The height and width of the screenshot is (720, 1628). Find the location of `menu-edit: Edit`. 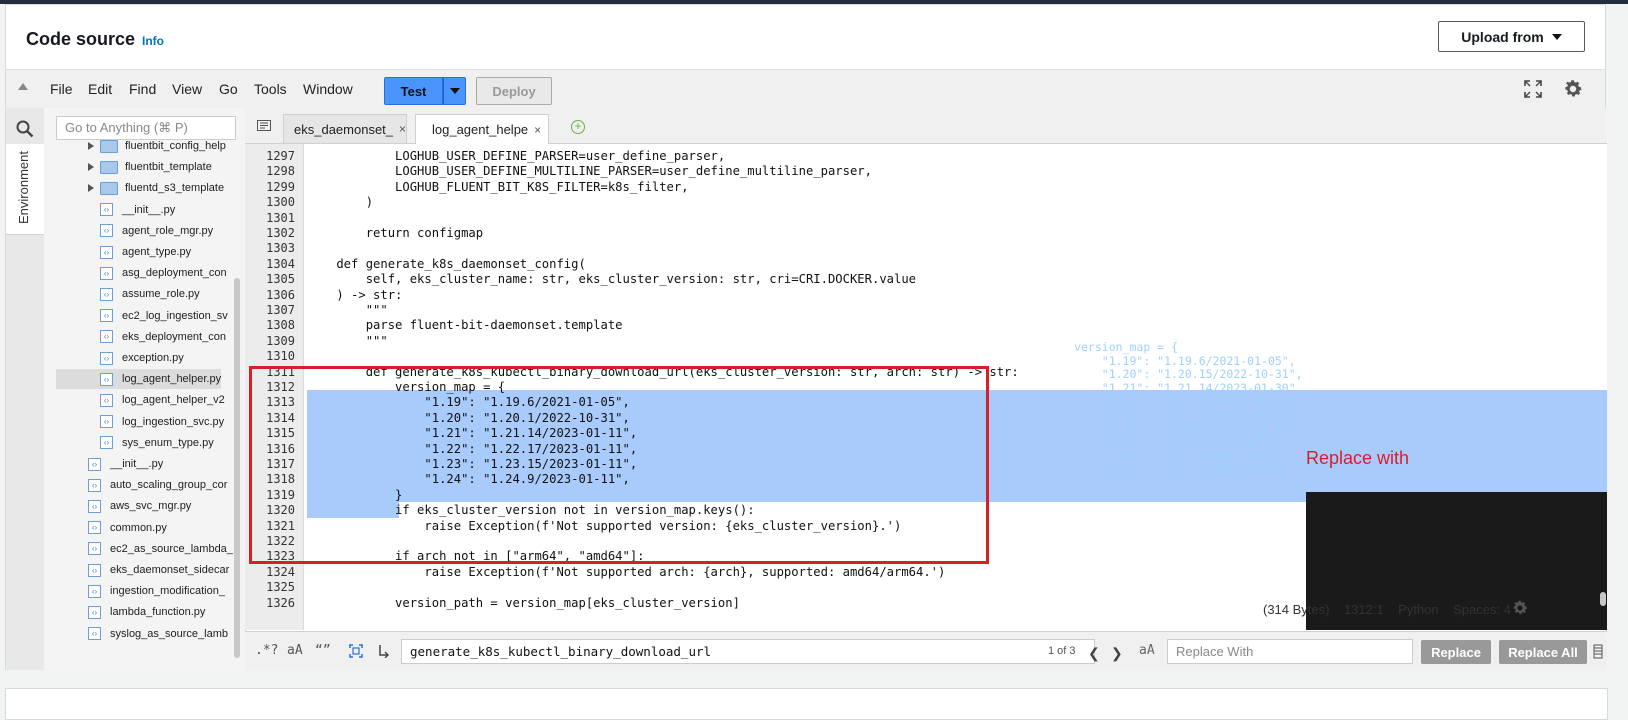

menu-edit: Edit is located at coordinates (100, 89).